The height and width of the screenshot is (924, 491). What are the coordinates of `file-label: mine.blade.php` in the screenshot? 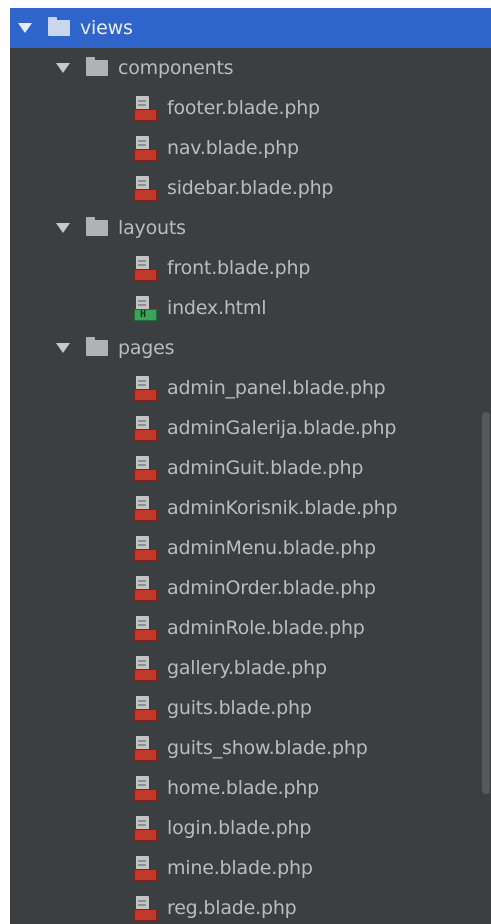 It's located at (240, 868).